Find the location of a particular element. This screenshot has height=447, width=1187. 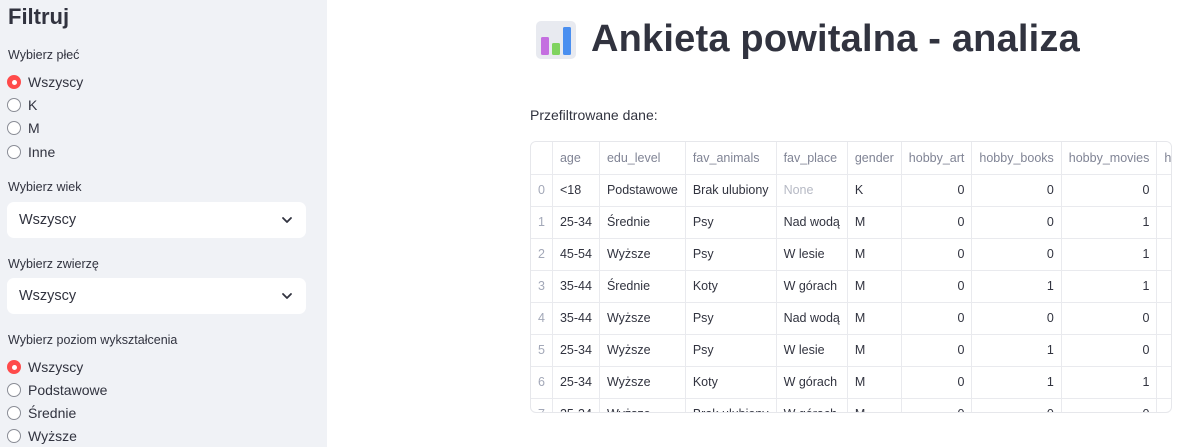

column-header: h is located at coordinates (1163, 158).